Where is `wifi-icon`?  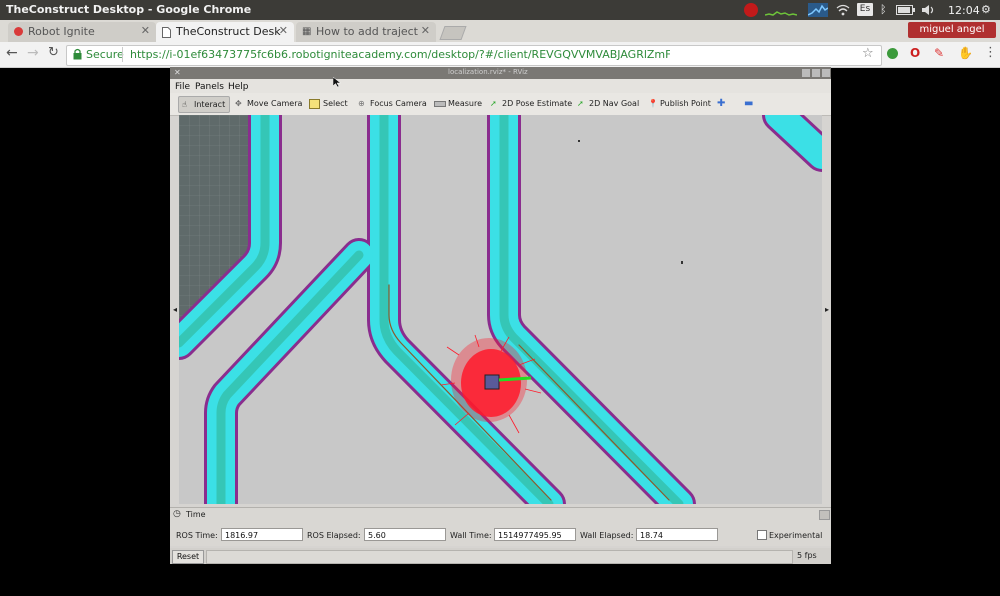
wifi-icon is located at coordinates (843, 10).